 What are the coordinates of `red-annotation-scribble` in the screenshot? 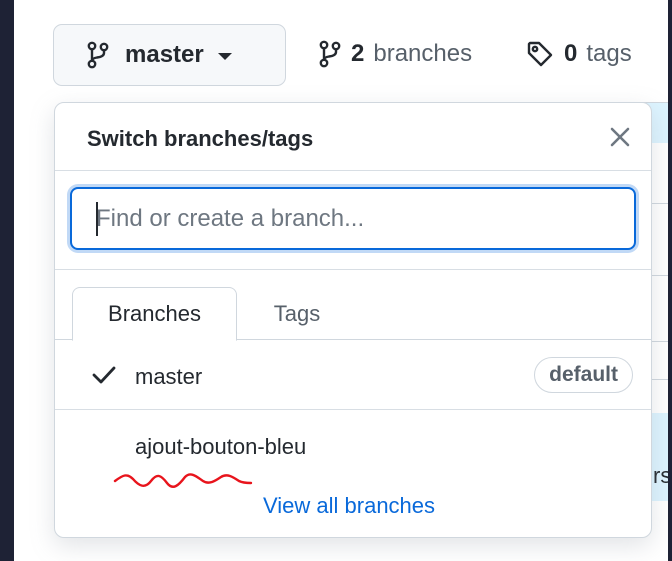 It's located at (183, 480).